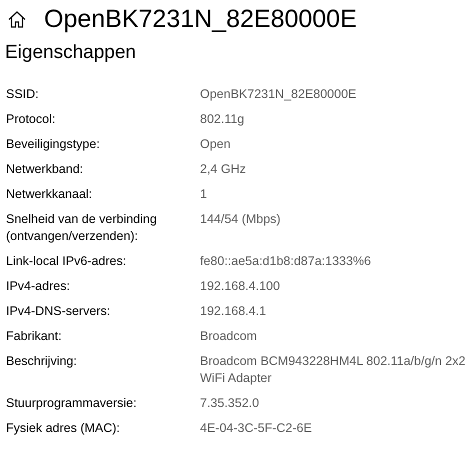 This screenshot has width=467, height=451. Describe the element at coordinates (200, 19) in the screenshot. I see `page-title: OpenBK7231N_82E80000E` at that location.